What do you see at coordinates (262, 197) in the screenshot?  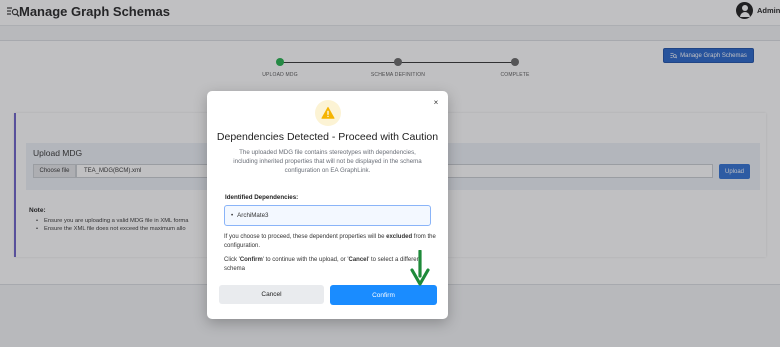 I see `dependencies-label: Identified Dependencies:` at bounding box center [262, 197].